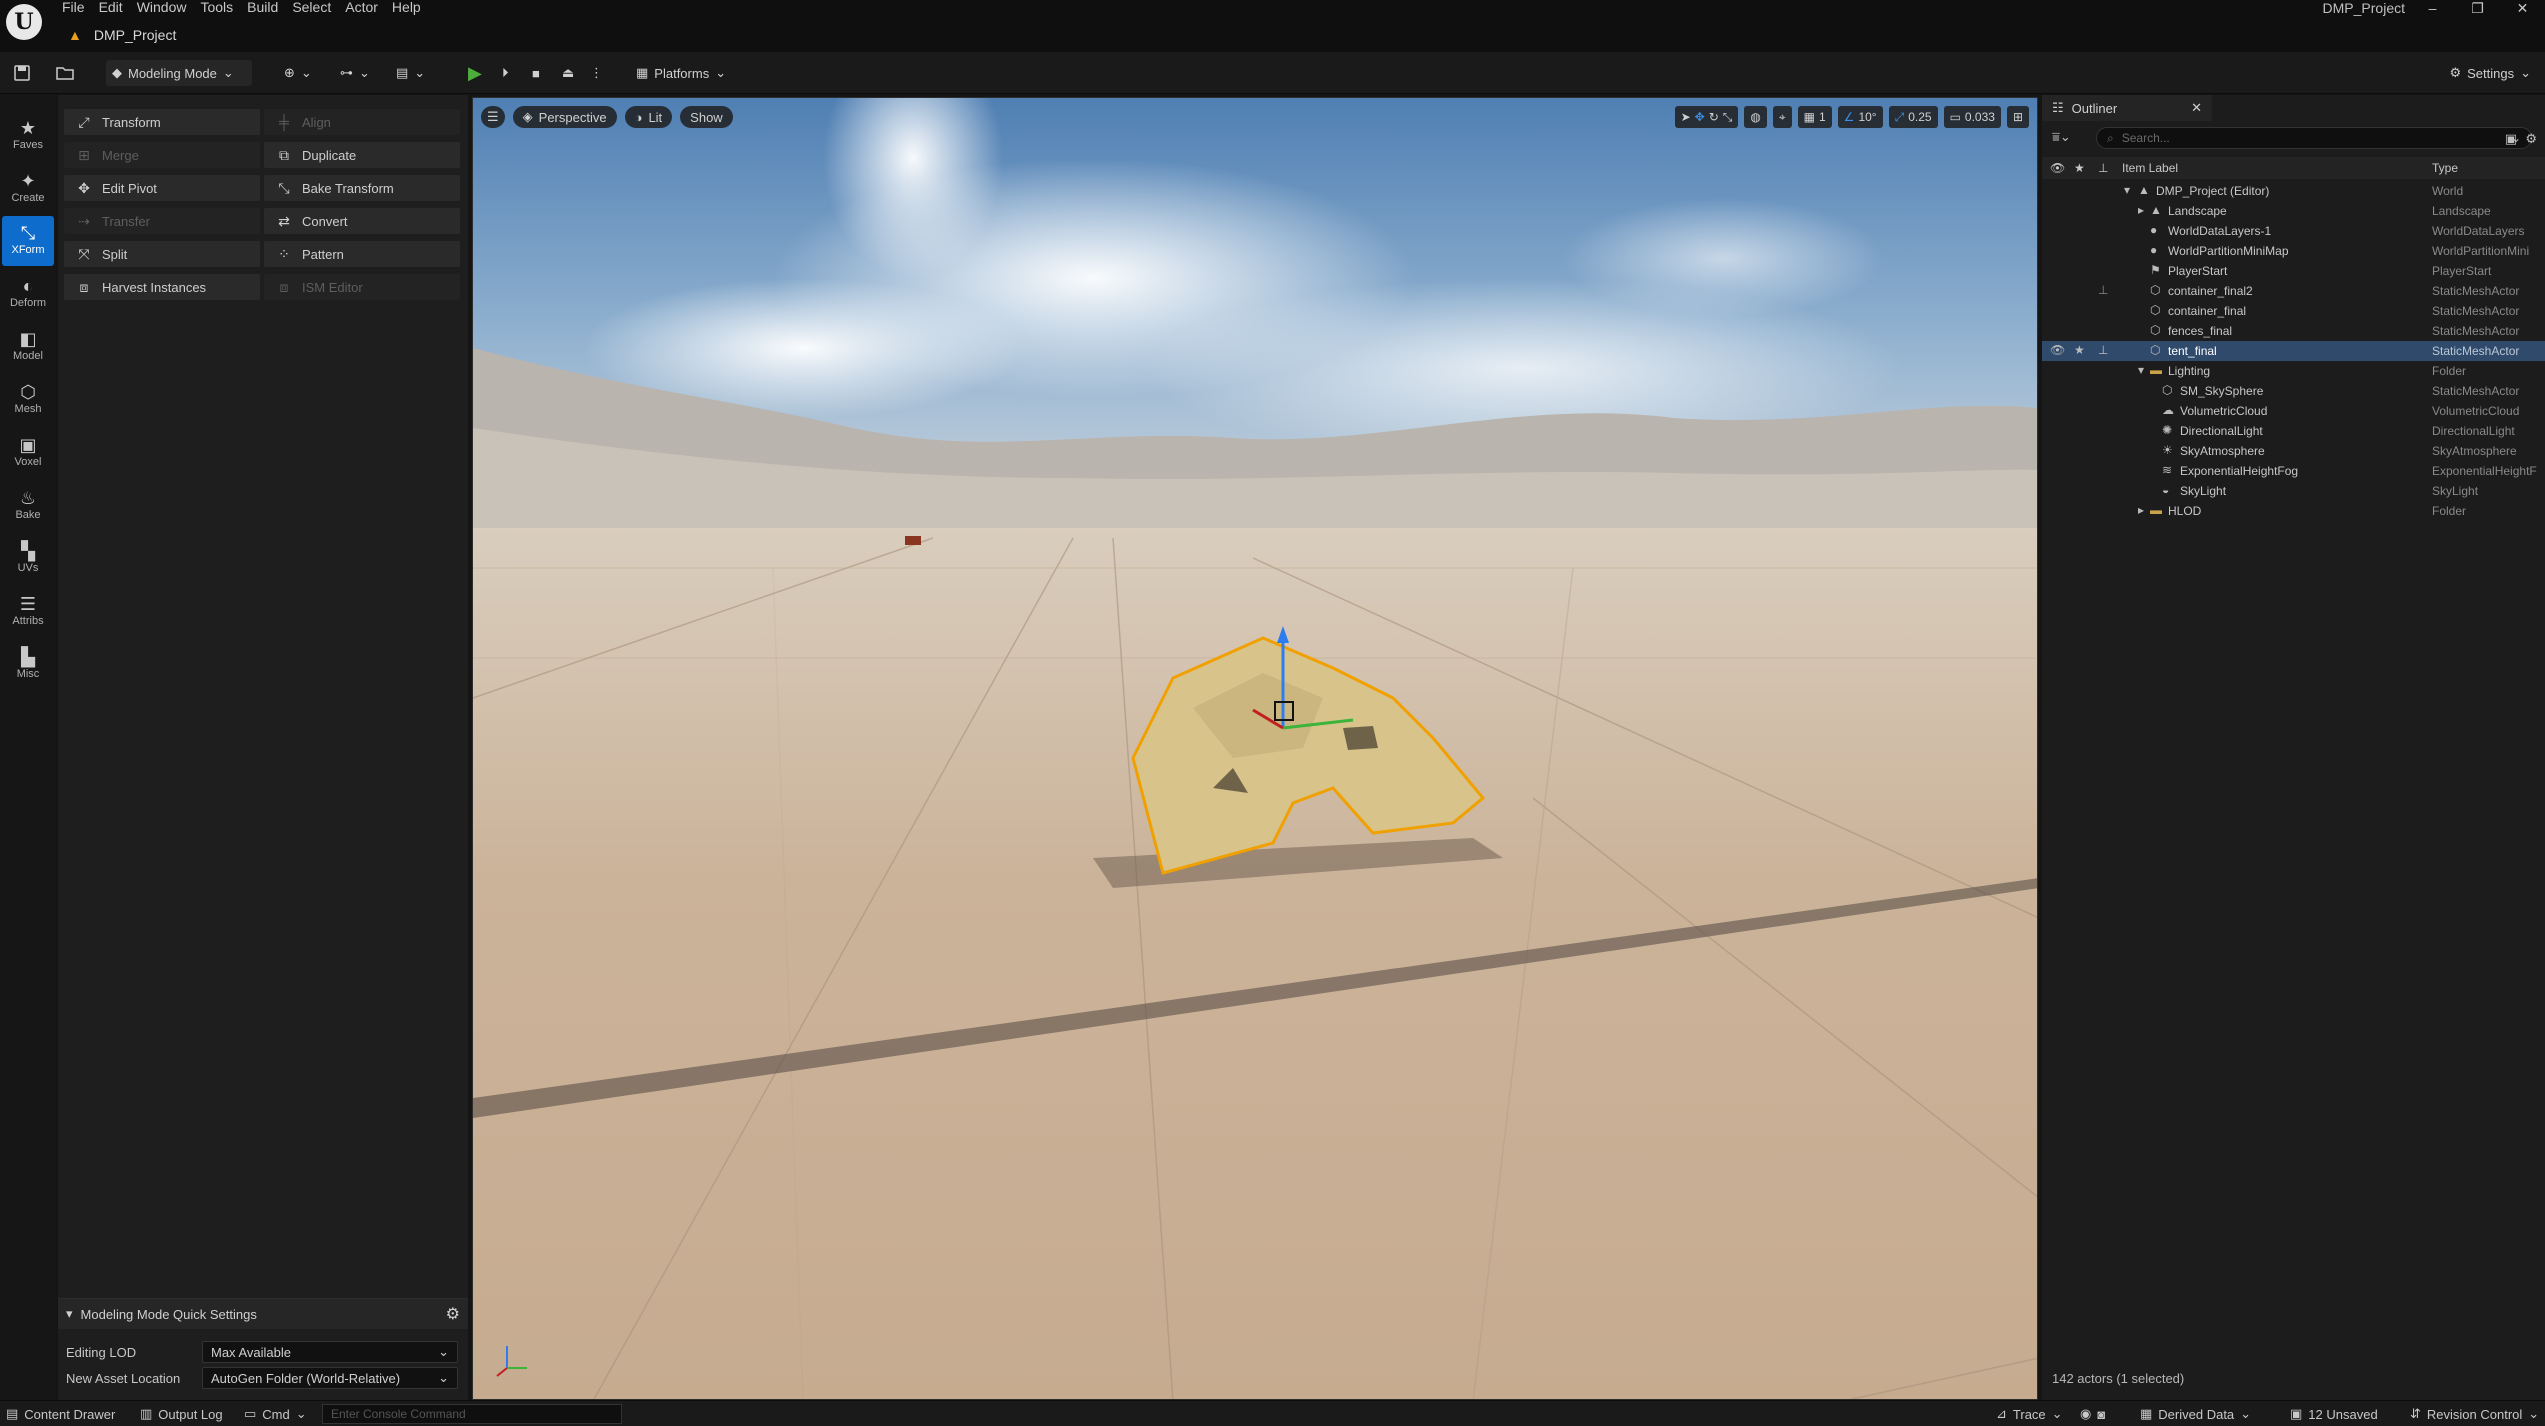  I want to click on mode-mesh: ⬡ Mesh, so click(28, 400).